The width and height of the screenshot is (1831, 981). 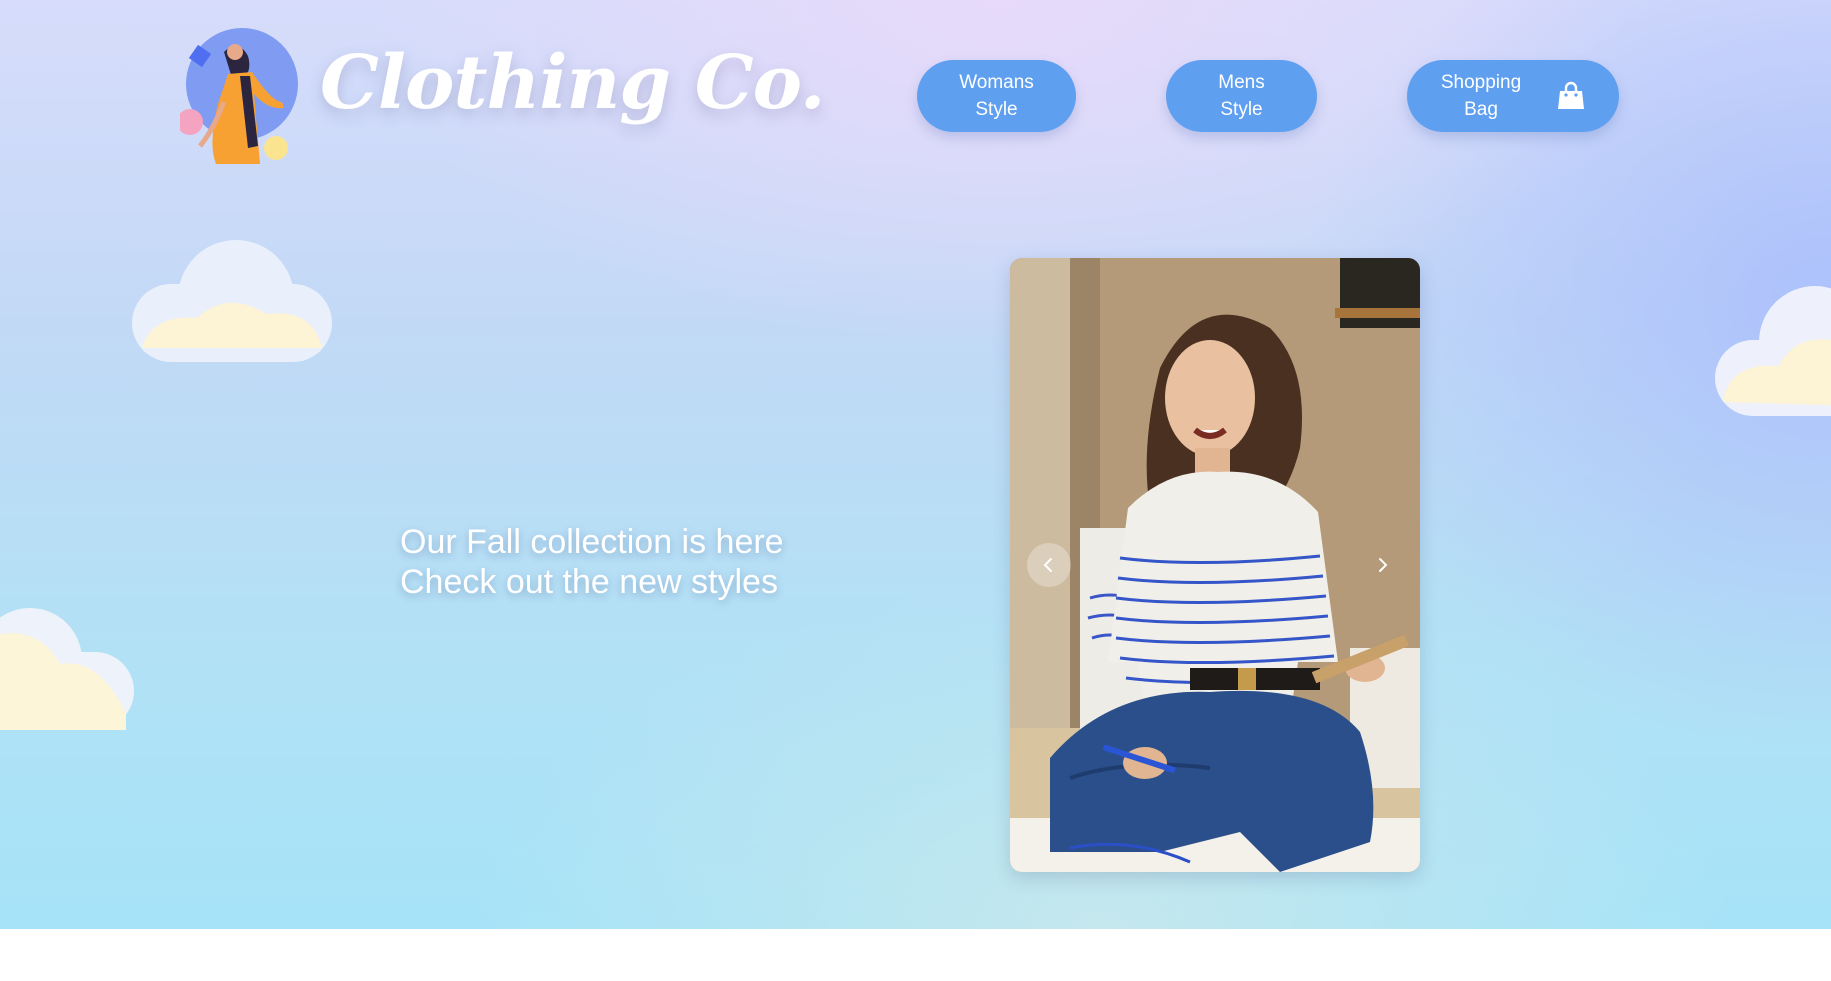 What do you see at coordinates (592, 542) in the screenshot?
I see `hero-tagline-line-1: Our Fall collection is here` at bounding box center [592, 542].